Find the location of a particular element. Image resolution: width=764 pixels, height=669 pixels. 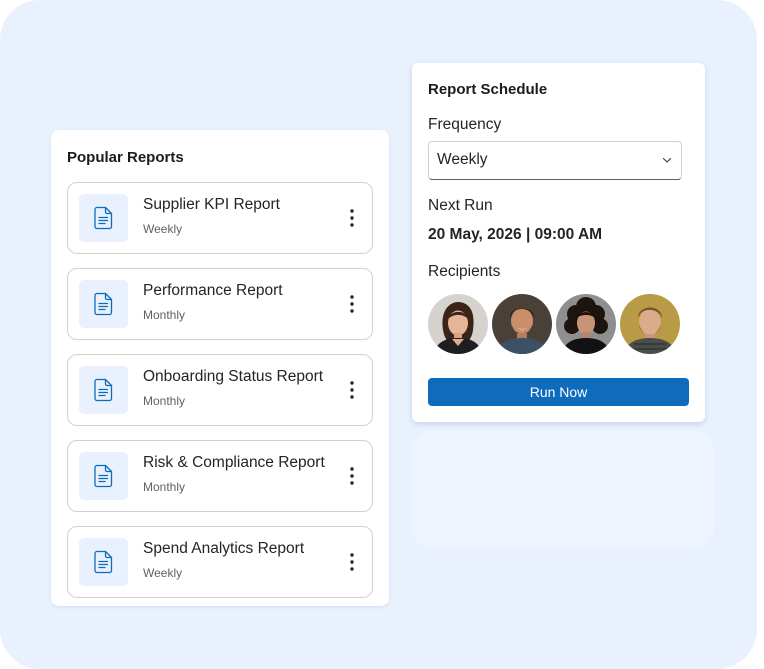

next-run-value: 20 May, 2026 | 09:00 AM is located at coordinates (515, 234).